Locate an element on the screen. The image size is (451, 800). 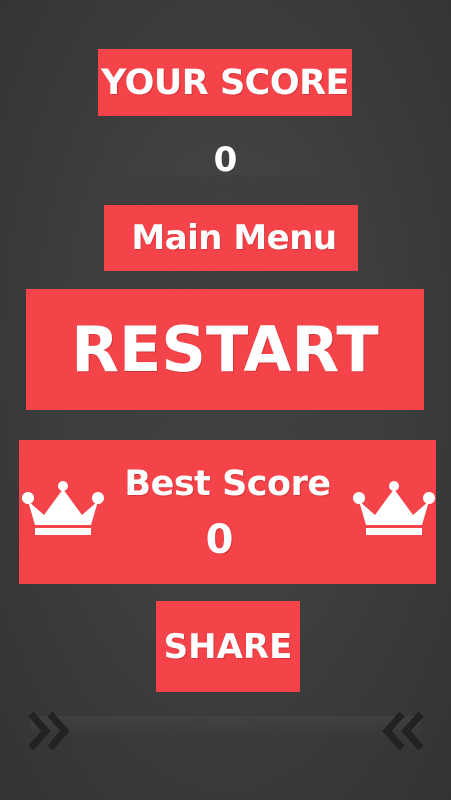
share-label: SHARE is located at coordinates (228, 646).